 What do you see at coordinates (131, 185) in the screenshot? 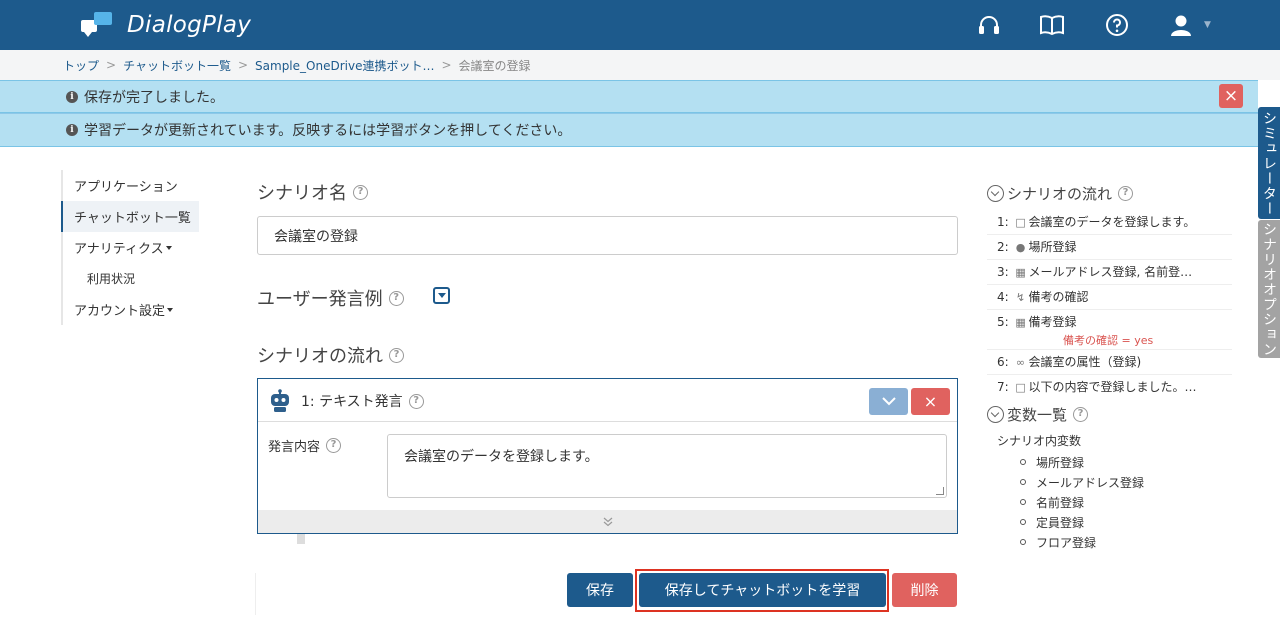
I see `nav-application: アプリケーション` at bounding box center [131, 185].